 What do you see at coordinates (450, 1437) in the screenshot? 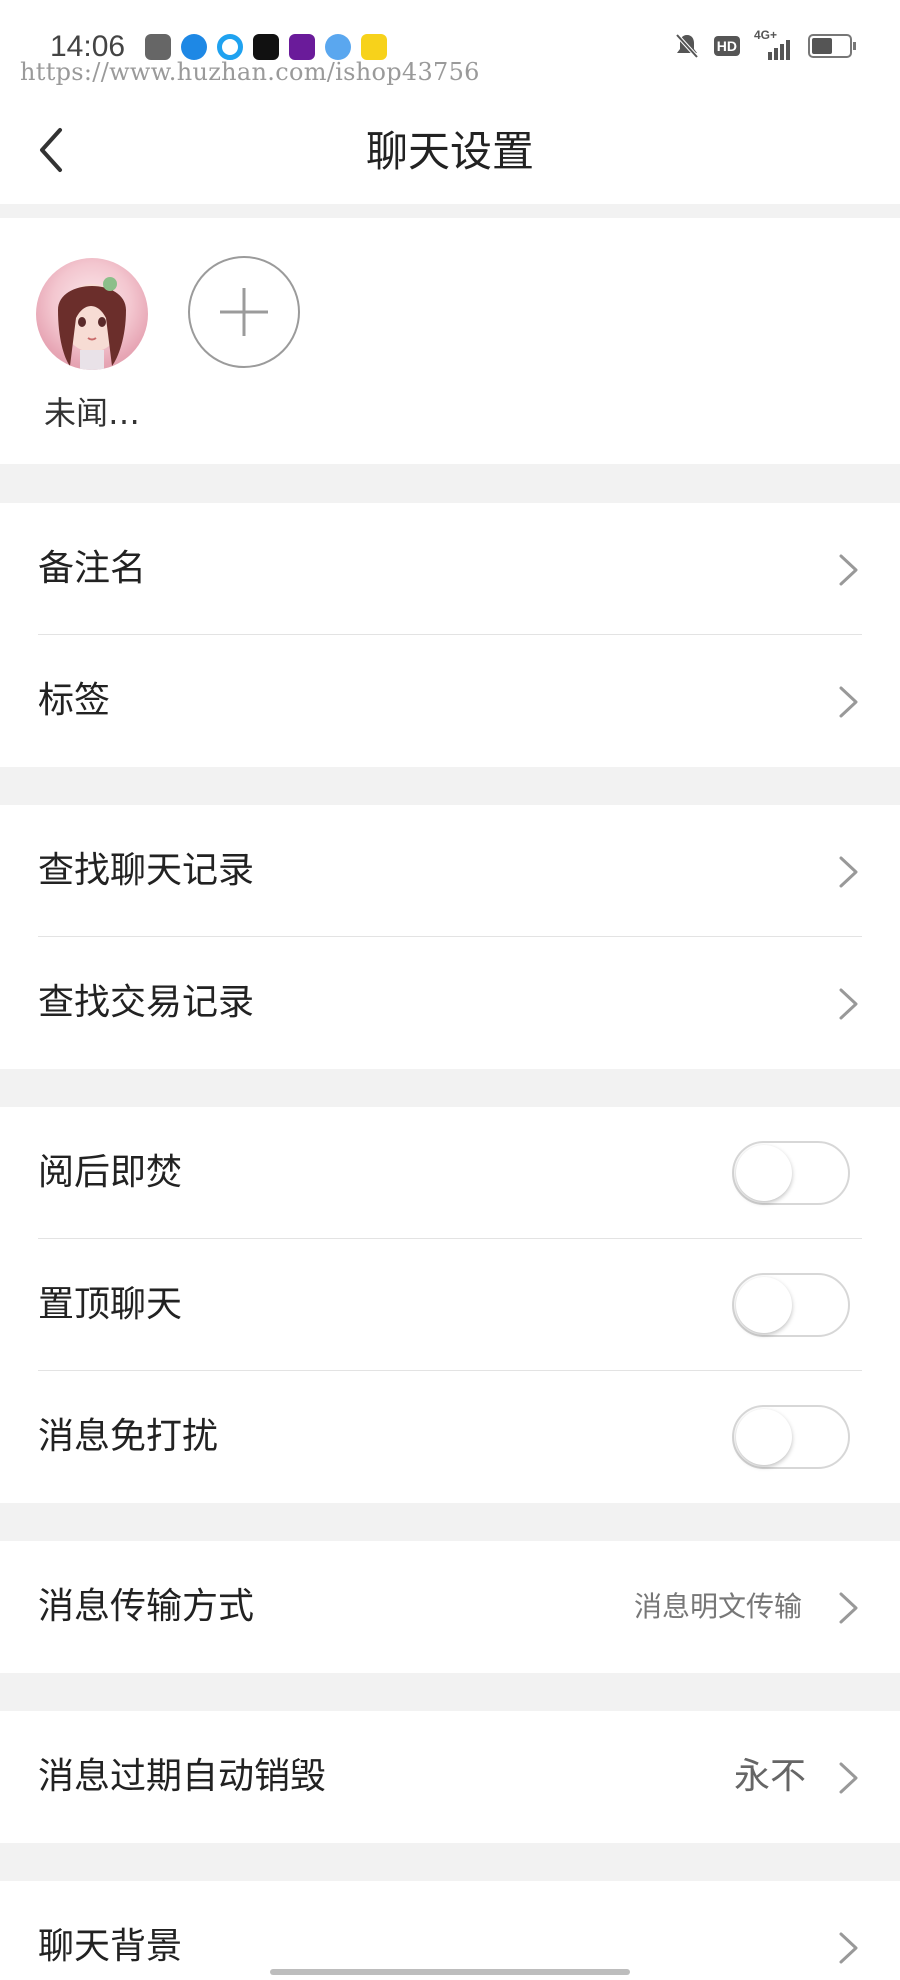
I see `mute-notifications-row: 消息免打扰` at bounding box center [450, 1437].